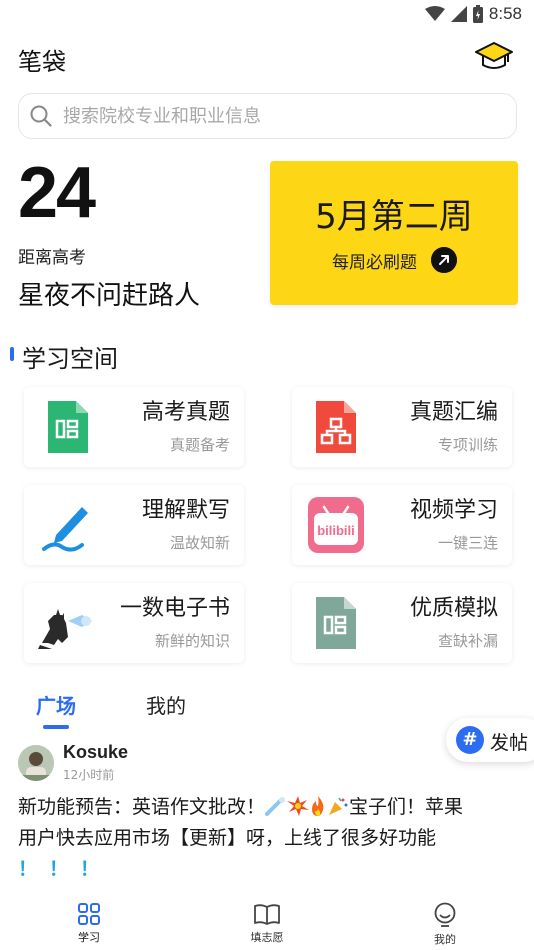 The width and height of the screenshot is (534, 950). What do you see at coordinates (65, 629) in the screenshot?
I see `godzilla-icon` at bounding box center [65, 629].